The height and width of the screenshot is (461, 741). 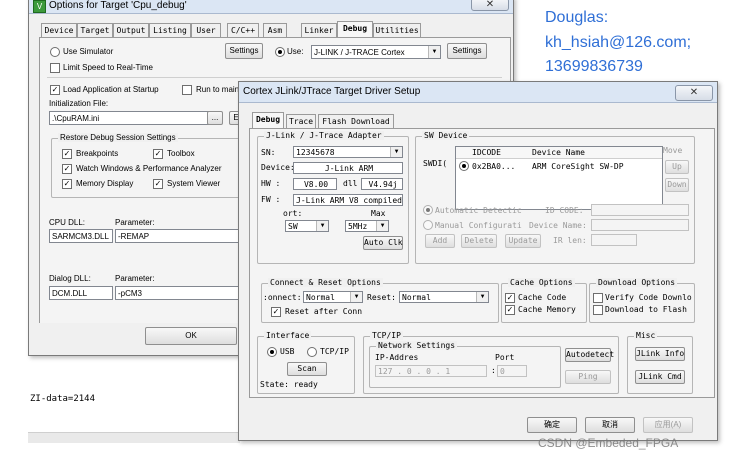 What do you see at coordinates (170, 30) in the screenshot?
I see `tab-listing: Listing` at bounding box center [170, 30].